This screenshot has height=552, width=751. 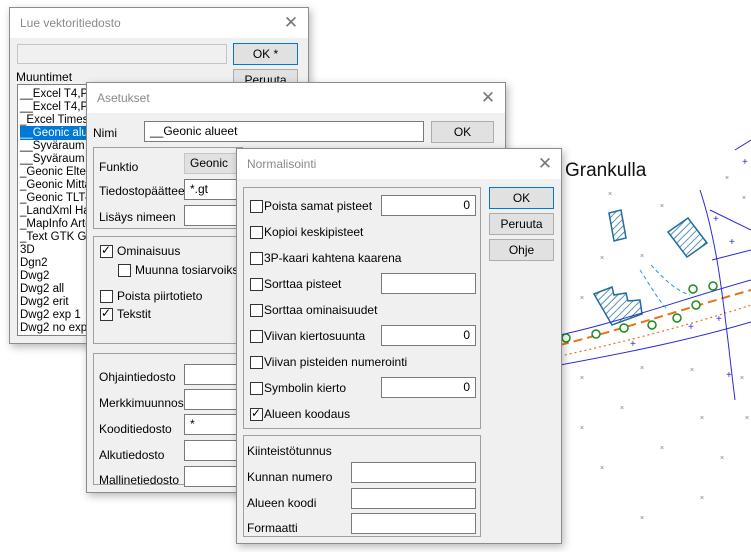 I want to click on help-button: Ohje, so click(x=521, y=250).